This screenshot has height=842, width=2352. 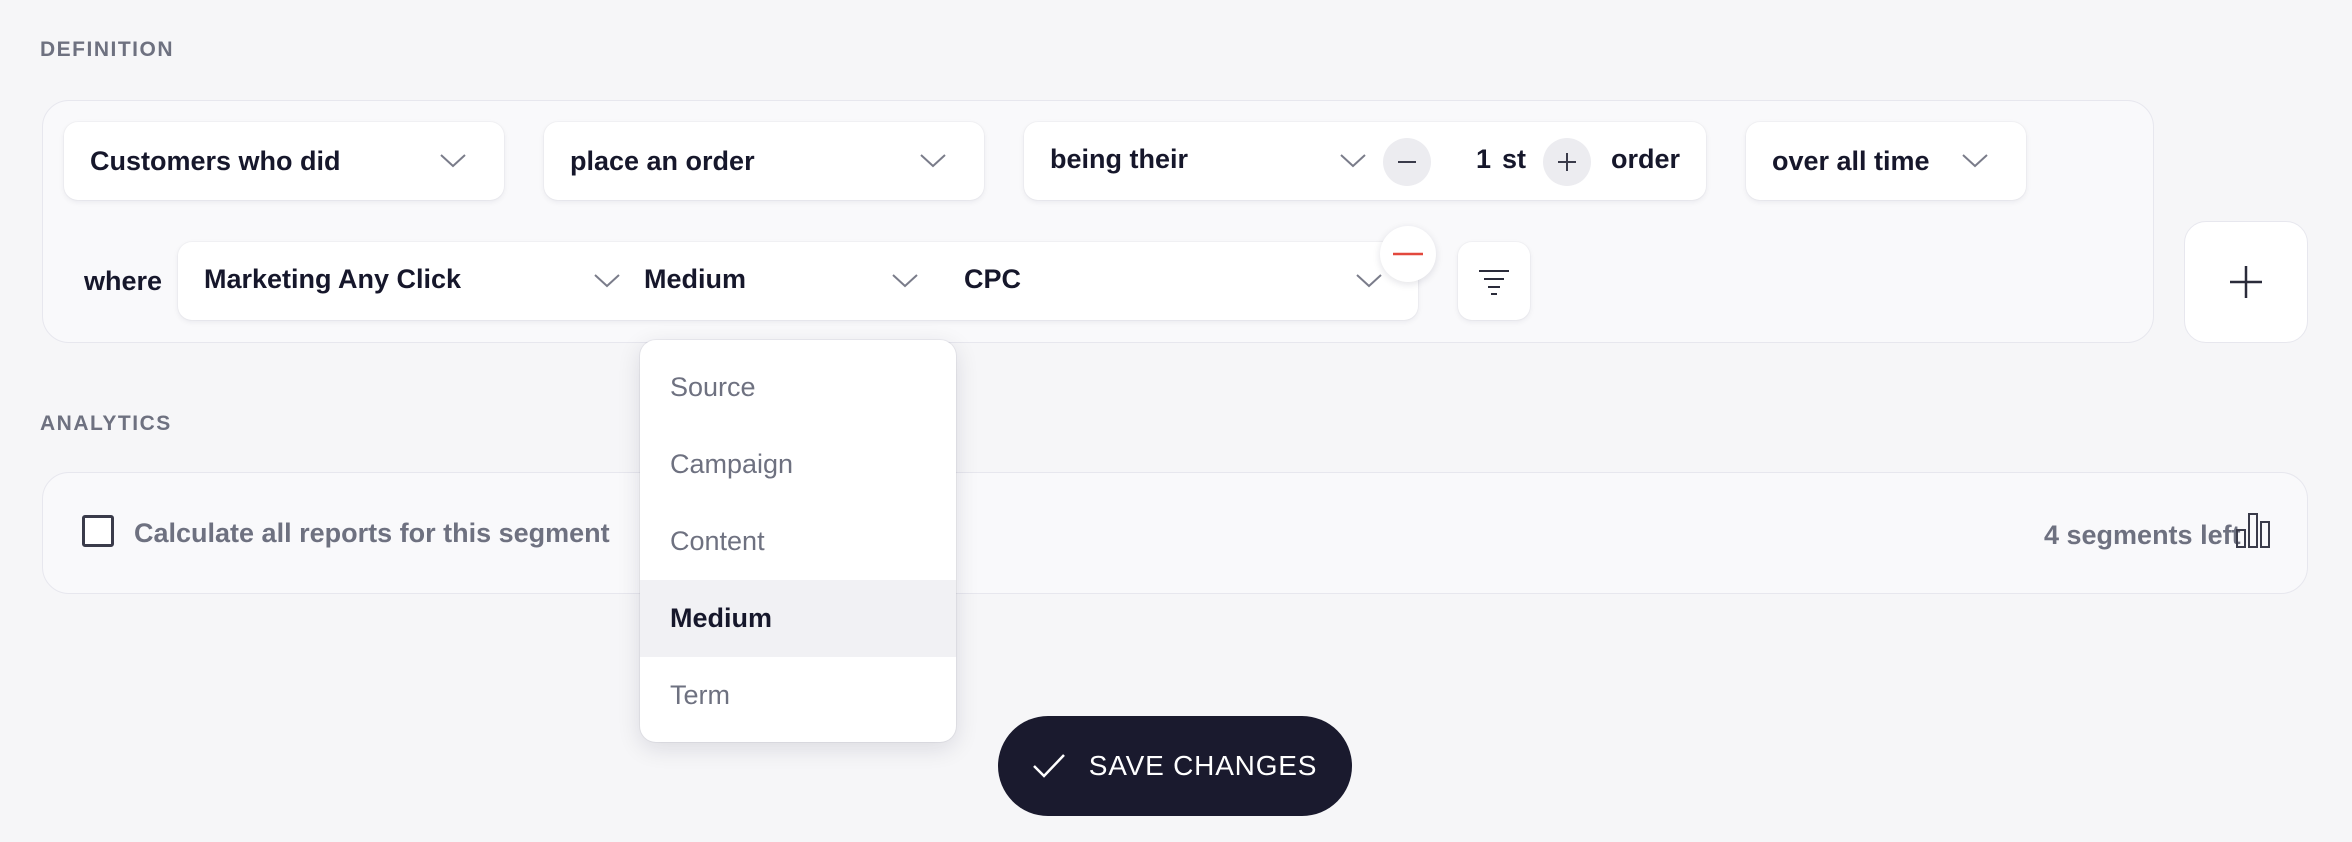 I want to click on action-select: place an order, so click(x=764, y=161).